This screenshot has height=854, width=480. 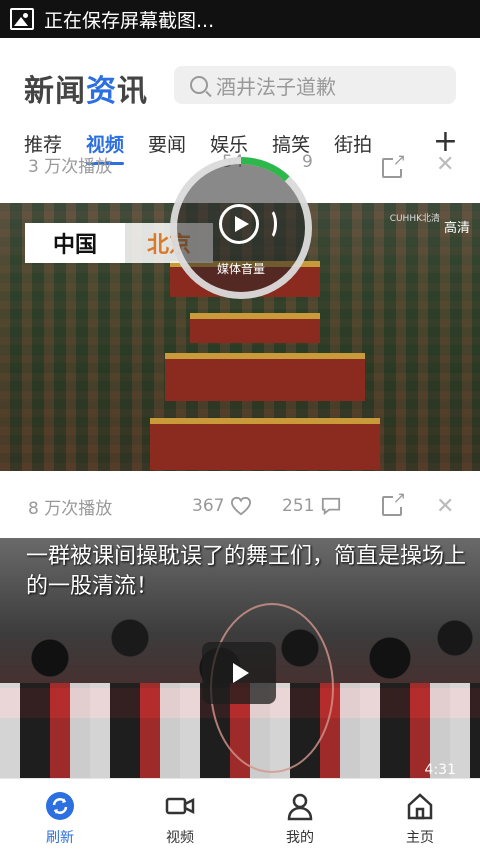 I want to click on refresh-icon, so click(x=60, y=806).